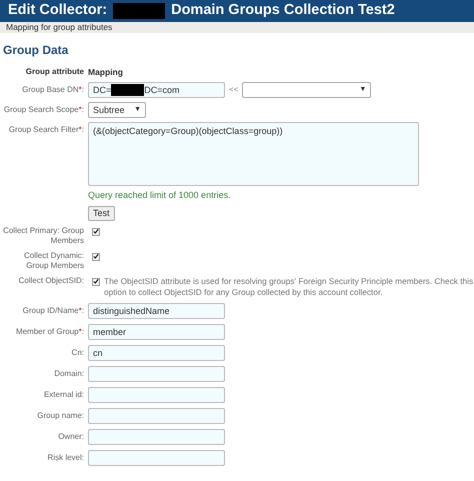 The image size is (474, 481). I want to click on window-title: Edit Collector:, so click(58, 10).